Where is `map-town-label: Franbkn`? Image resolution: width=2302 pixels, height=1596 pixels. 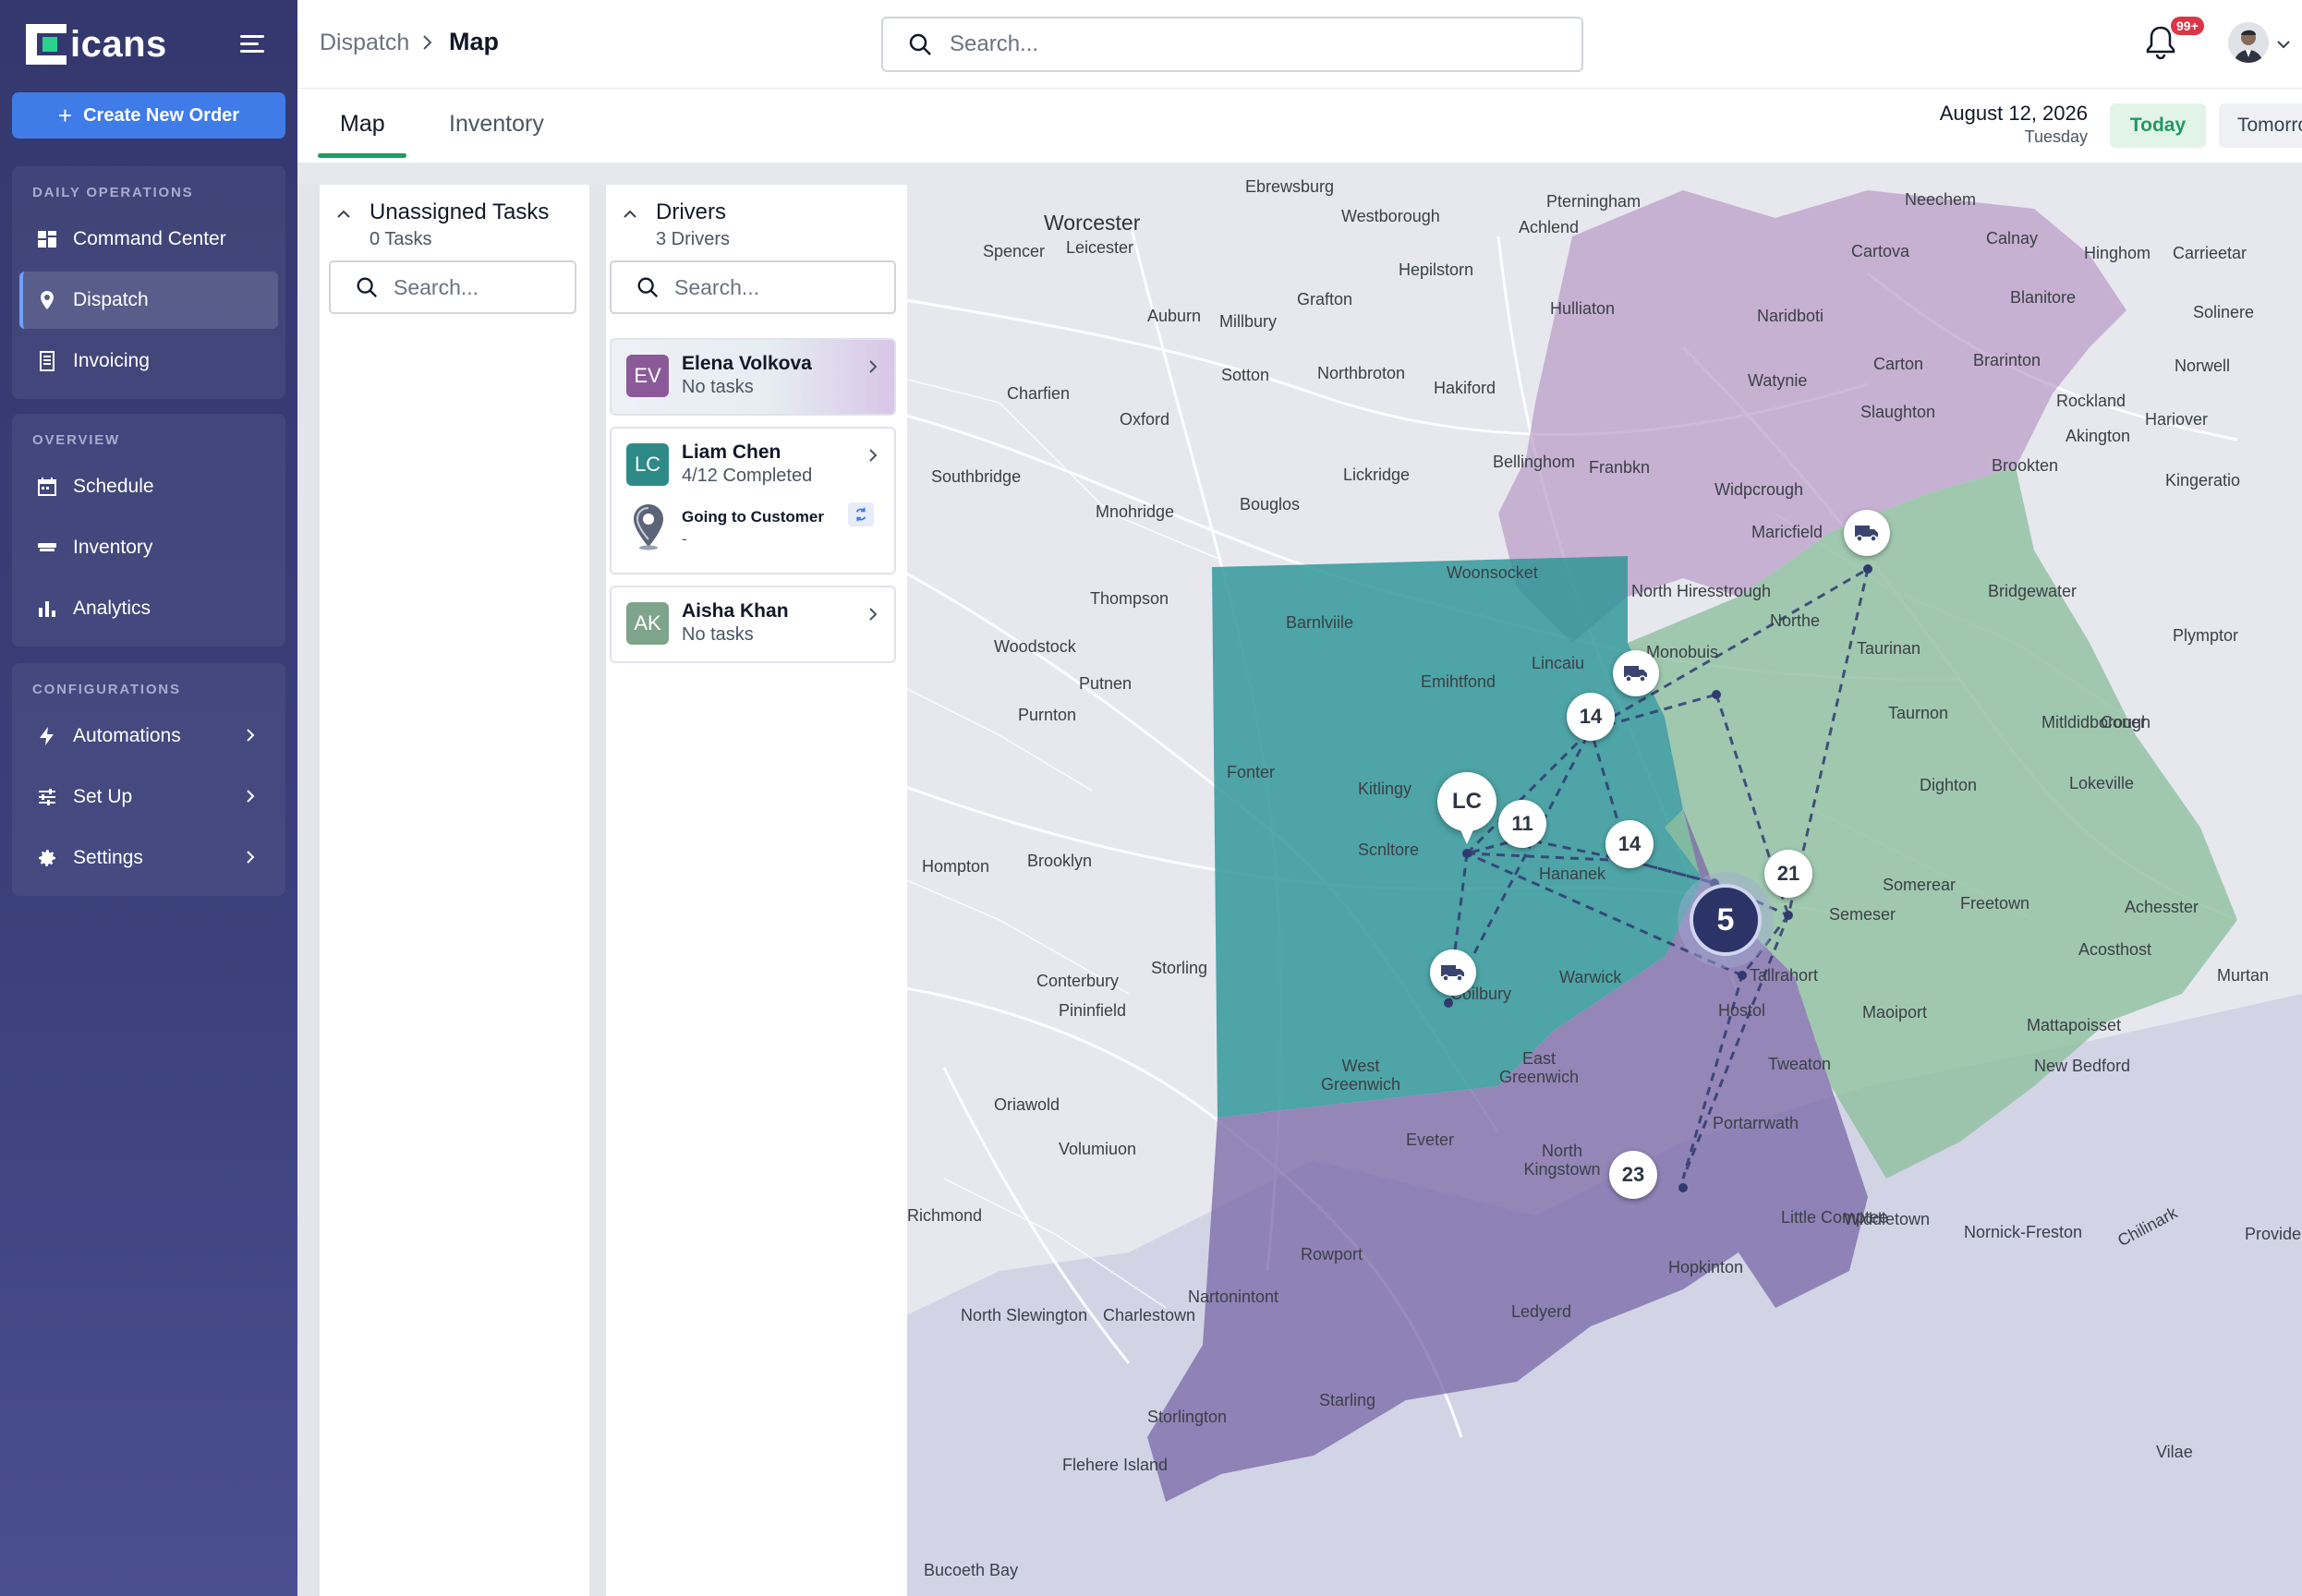
map-town-label: Franbkn is located at coordinates (1620, 467).